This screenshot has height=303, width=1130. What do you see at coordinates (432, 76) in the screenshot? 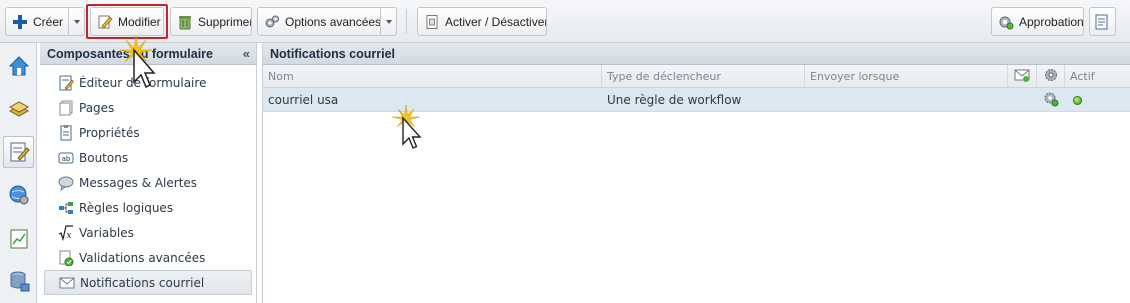
I see `column-header-name: Nom` at bounding box center [432, 76].